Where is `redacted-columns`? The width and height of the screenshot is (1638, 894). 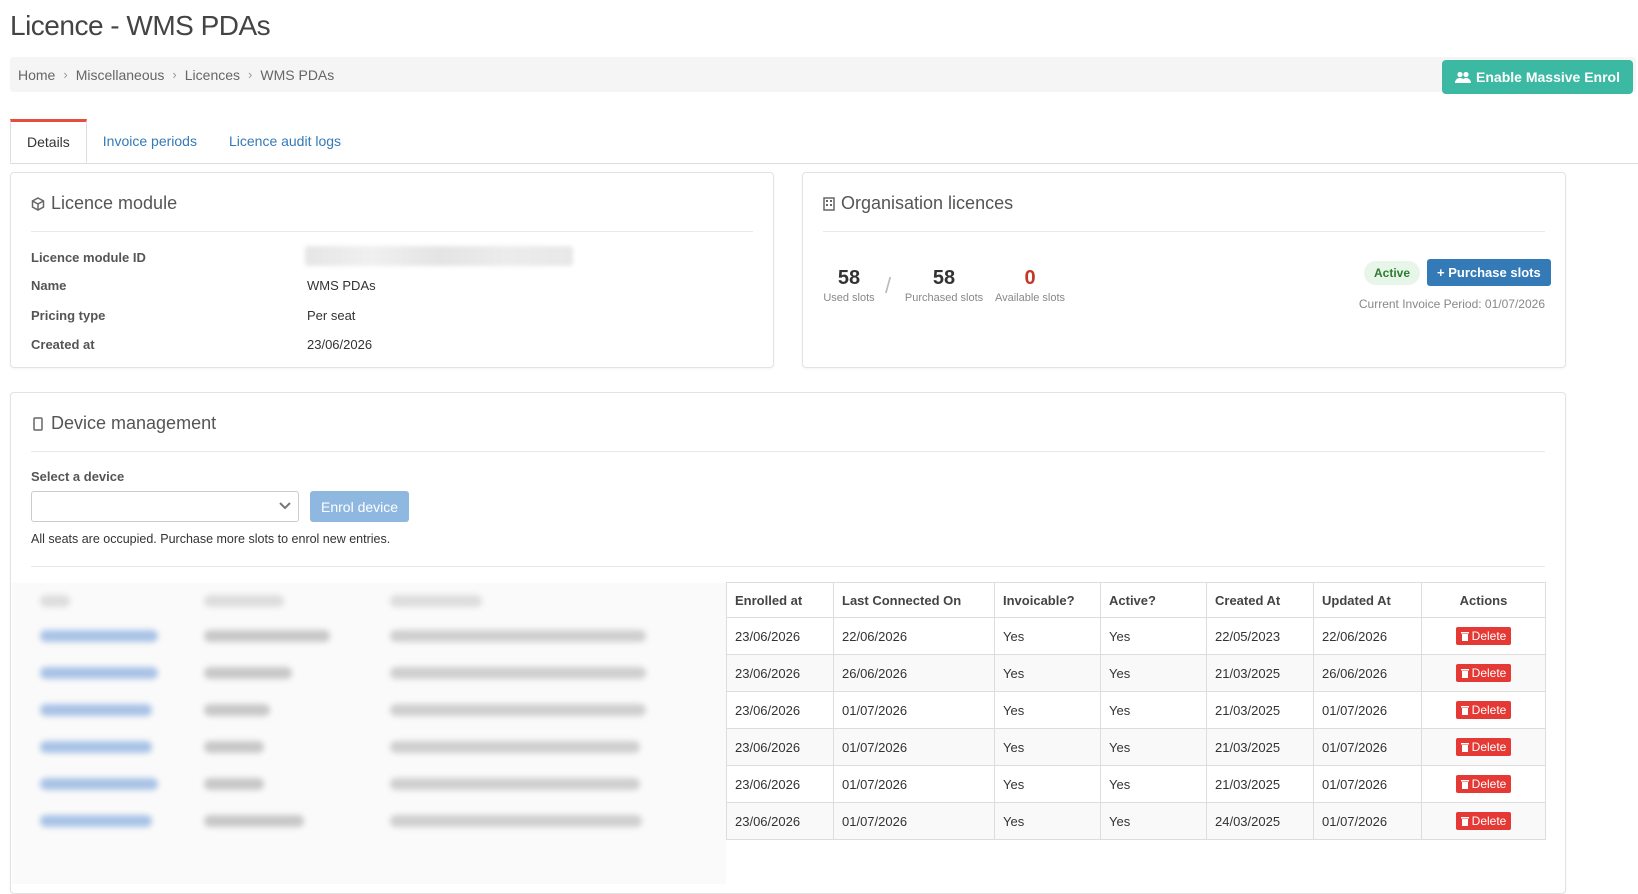 redacted-columns is located at coordinates (369, 733).